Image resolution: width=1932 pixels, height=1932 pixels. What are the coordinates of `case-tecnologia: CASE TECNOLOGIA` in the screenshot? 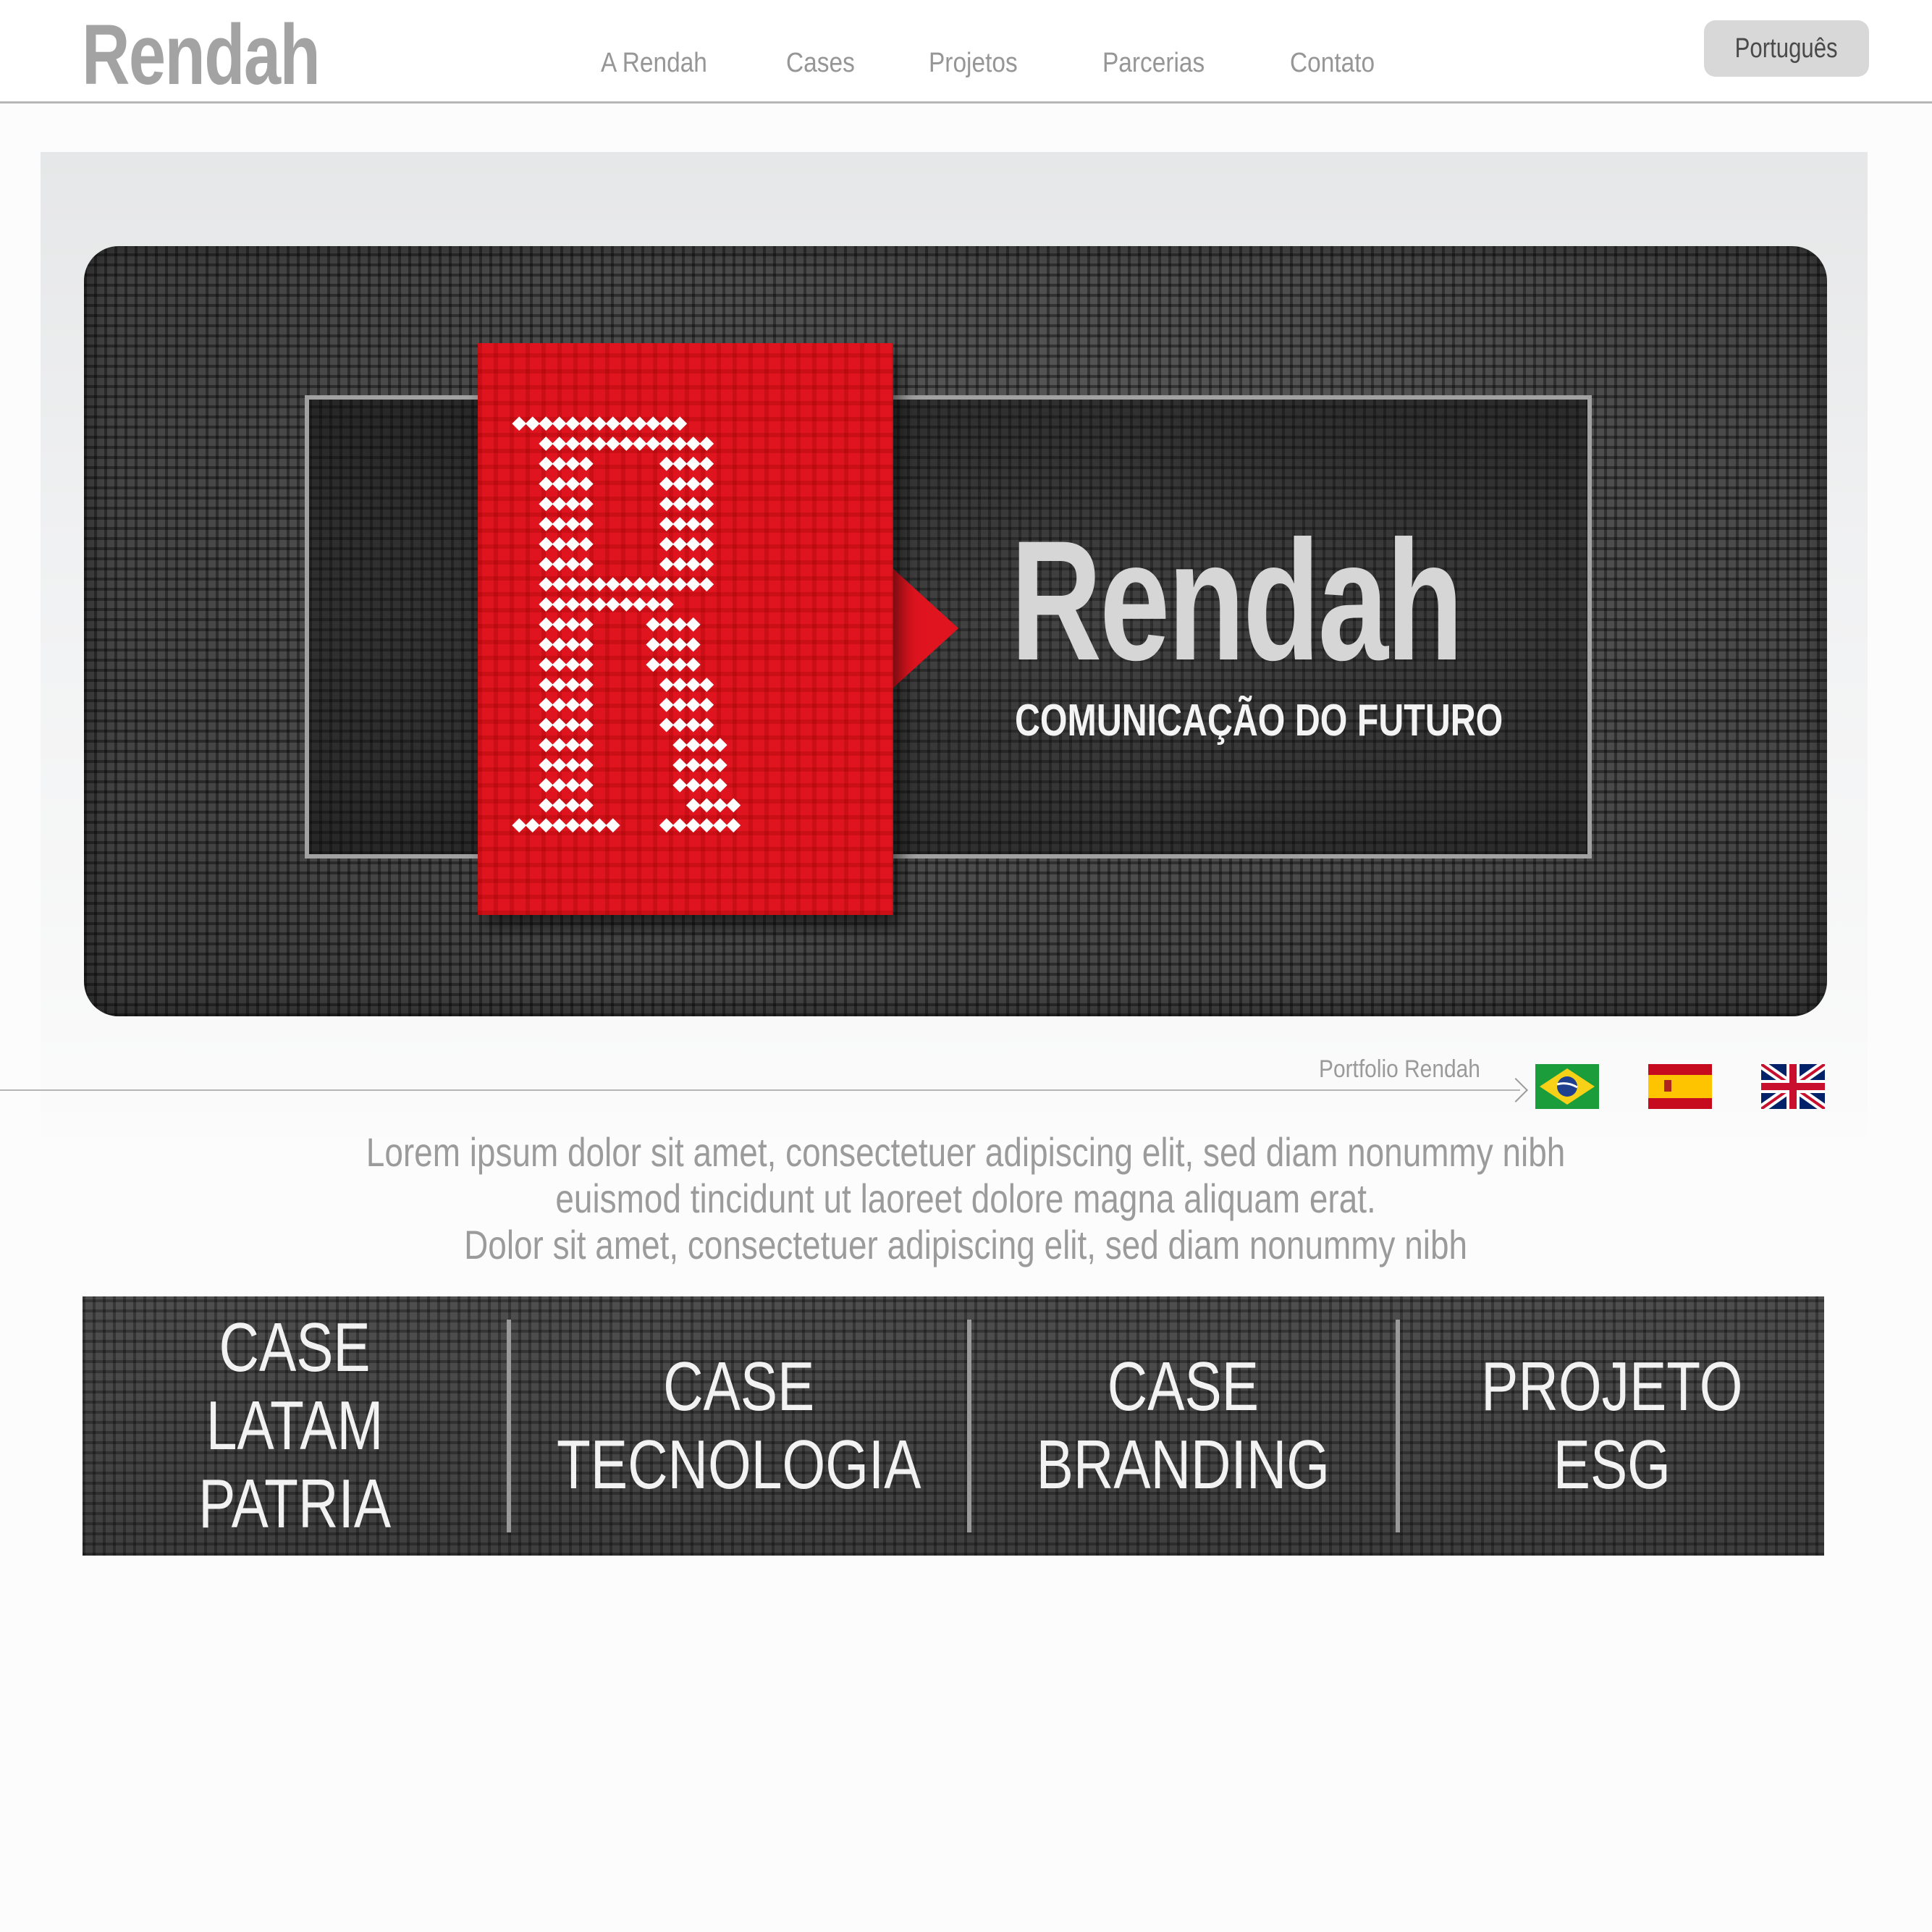 It's located at (739, 1426).